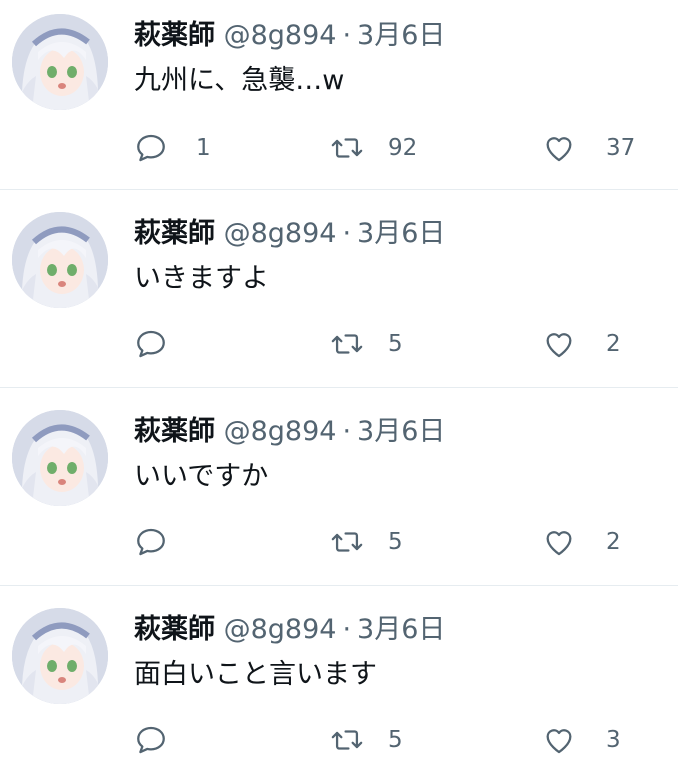 The image size is (678, 778). What do you see at coordinates (406, 740) in the screenshot?
I see `tweet-actions: 5 3` at bounding box center [406, 740].